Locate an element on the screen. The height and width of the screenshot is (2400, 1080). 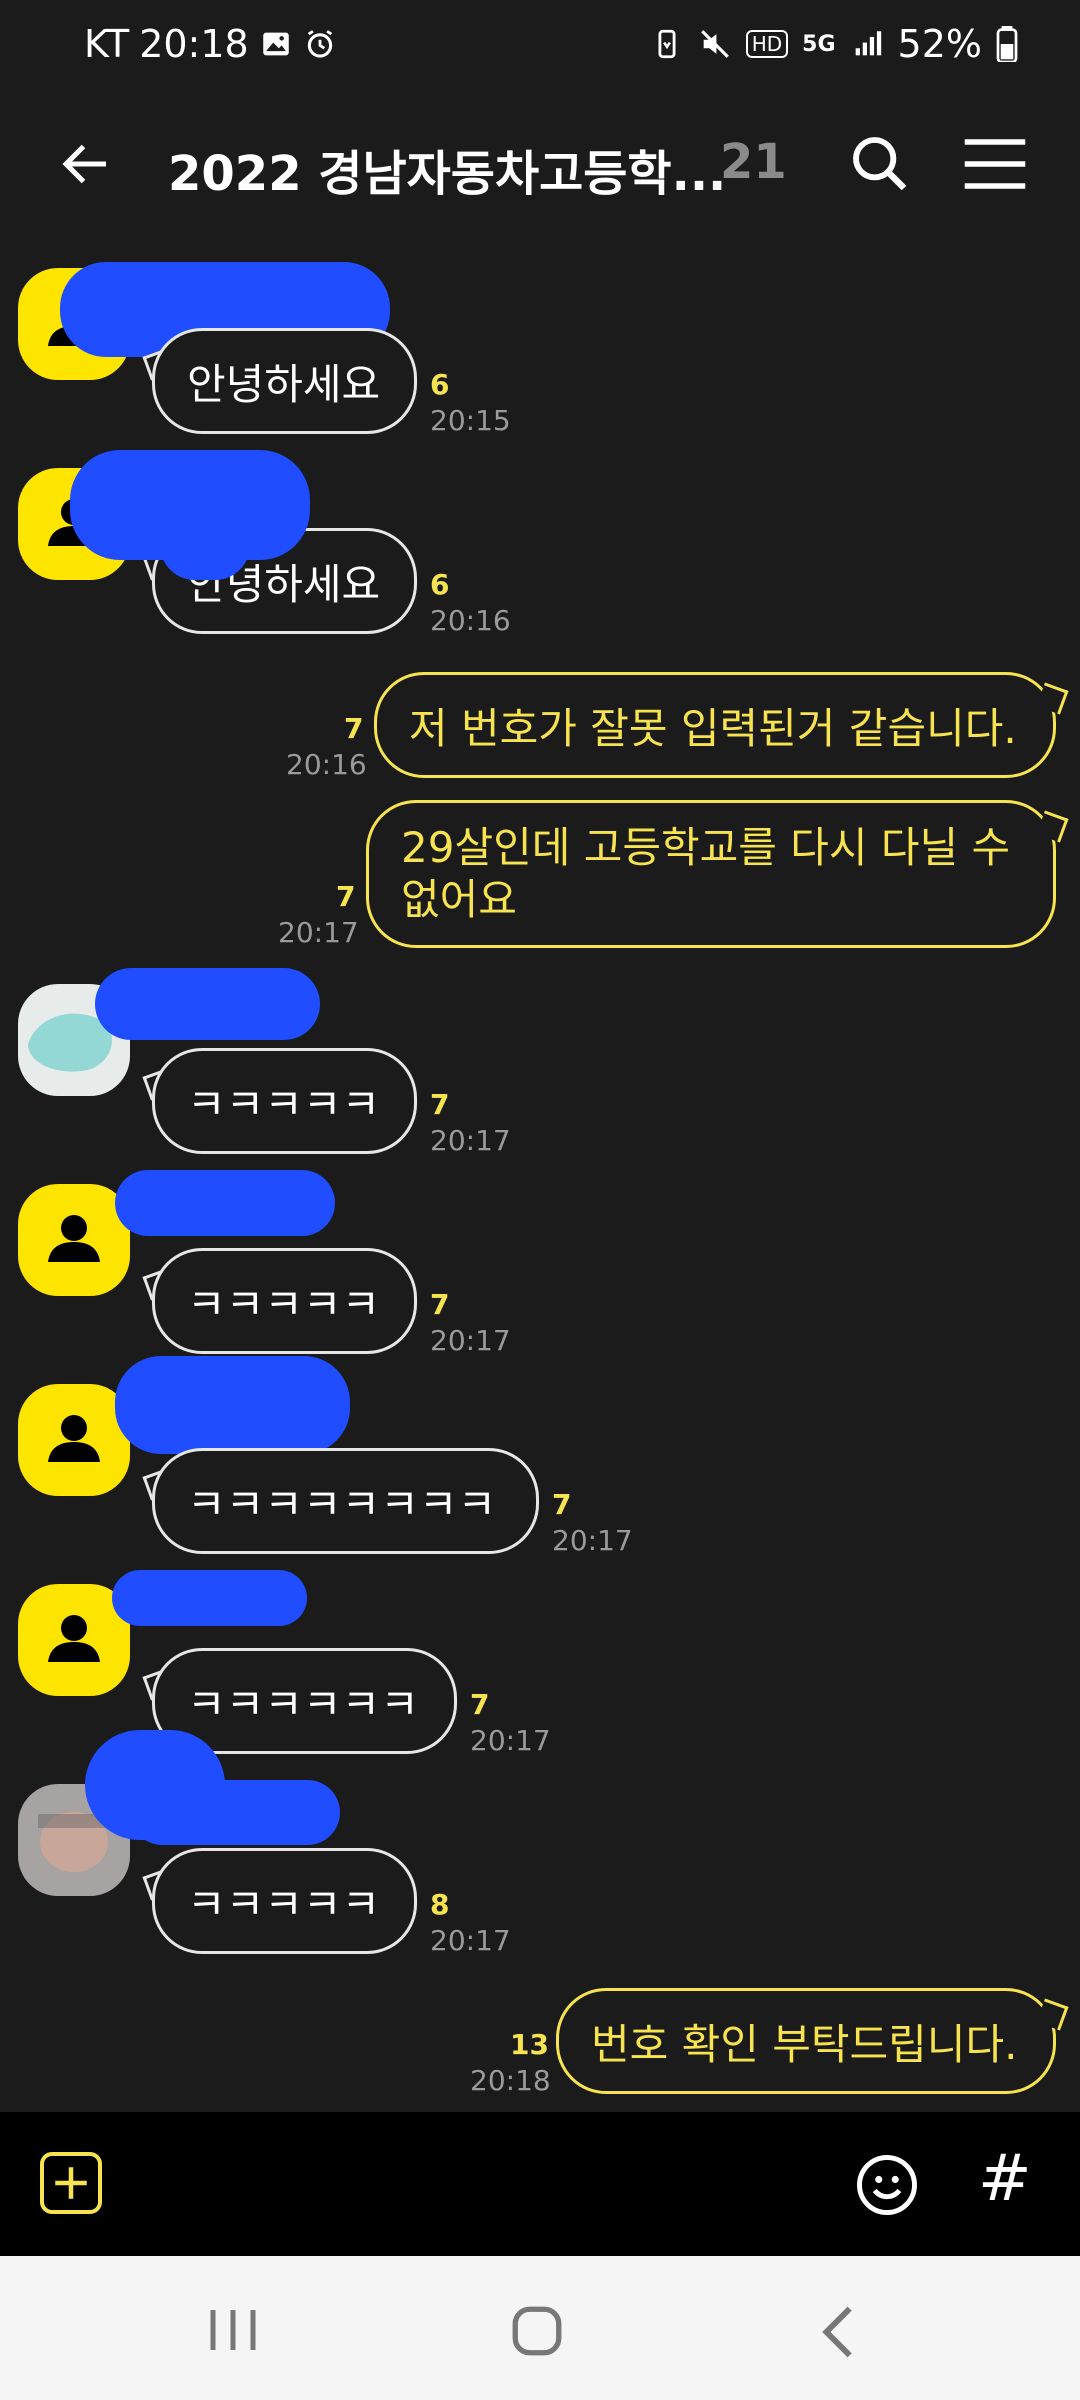
unread-count: 8 is located at coordinates (440, 1904).